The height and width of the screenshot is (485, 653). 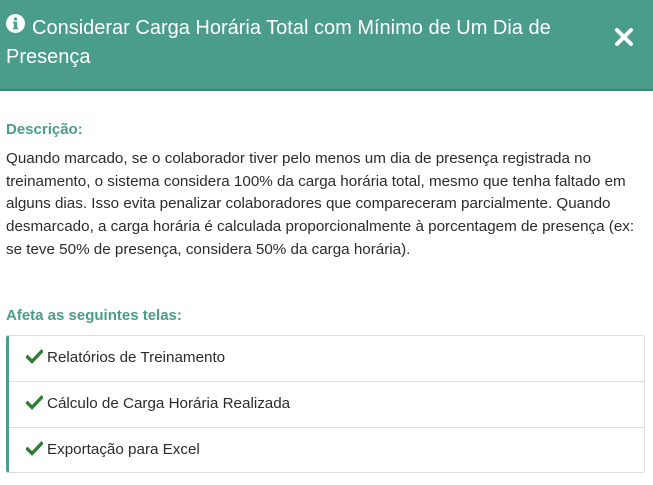 What do you see at coordinates (15, 23) in the screenshot?
I see `info-circle-icon` at bounding box center [15, 23].